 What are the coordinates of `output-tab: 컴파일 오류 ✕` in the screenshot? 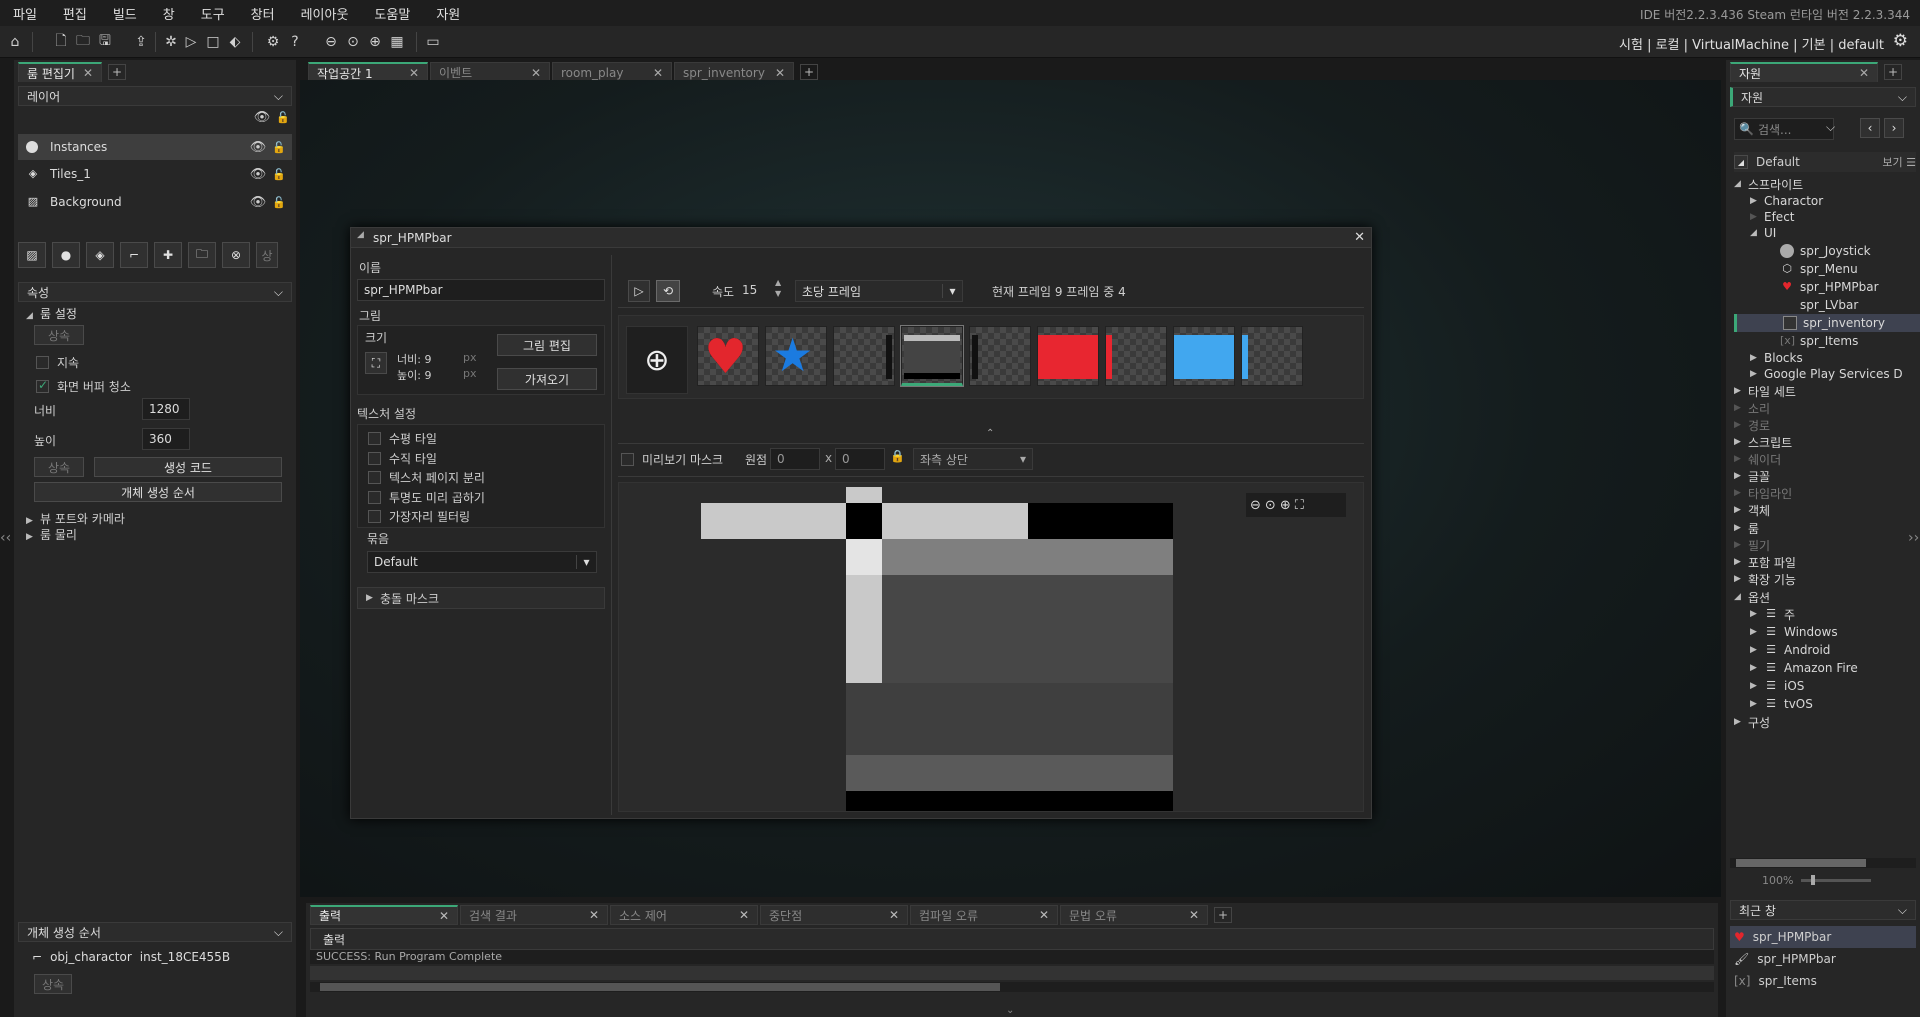 It's located at (984, 915).